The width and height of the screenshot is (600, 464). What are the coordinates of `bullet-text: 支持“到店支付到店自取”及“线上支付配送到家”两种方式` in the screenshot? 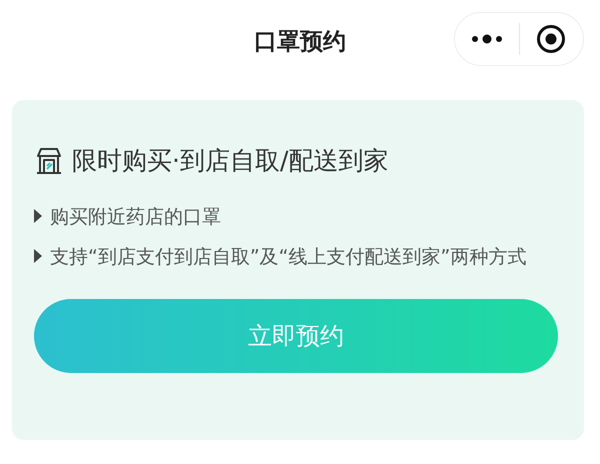 It's located at (289, 257).